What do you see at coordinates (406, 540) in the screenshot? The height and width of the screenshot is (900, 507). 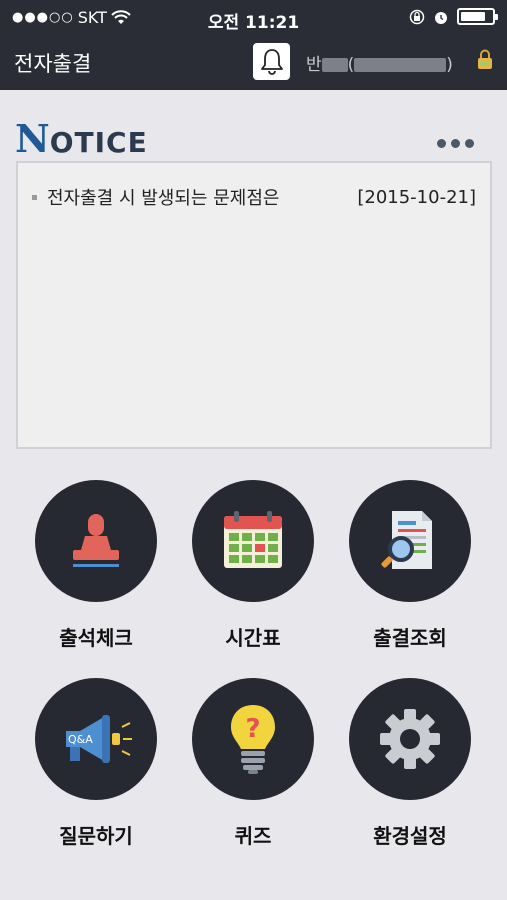 I see `document-search-icon` at bounding box center [406, 540].